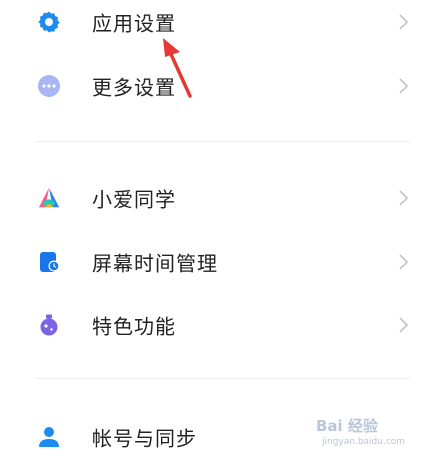 This screenshot has height=469, width=440. What do you see at coordinates (49, 86) in the screenshot?
I see `more-dots-icon` at bounding box center [49, 86].